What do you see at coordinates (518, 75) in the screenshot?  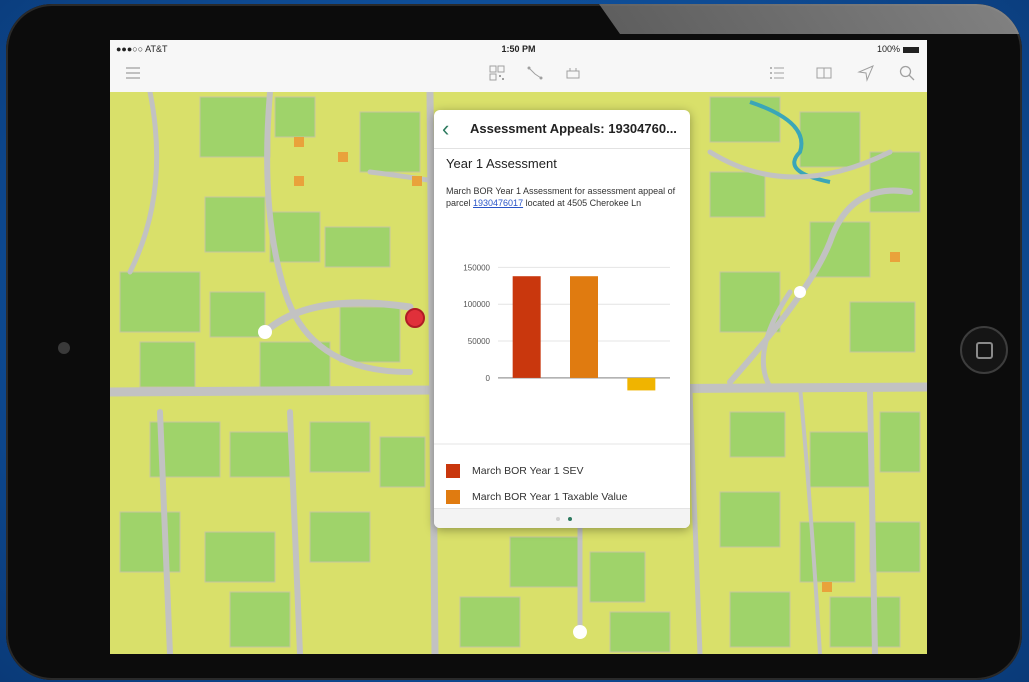 I see `app-toolbar` at bounding box center [518, 75].